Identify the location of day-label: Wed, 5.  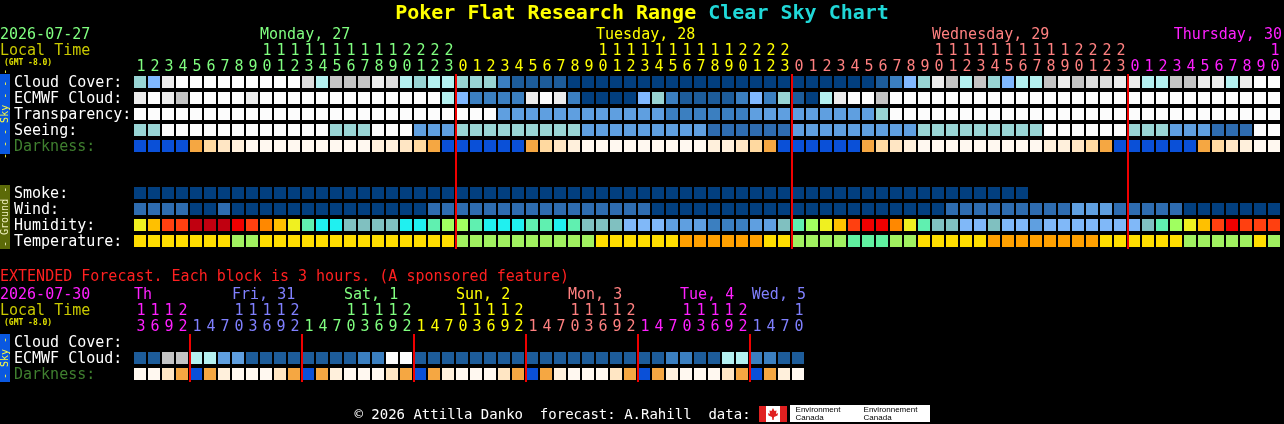
(778, 294).